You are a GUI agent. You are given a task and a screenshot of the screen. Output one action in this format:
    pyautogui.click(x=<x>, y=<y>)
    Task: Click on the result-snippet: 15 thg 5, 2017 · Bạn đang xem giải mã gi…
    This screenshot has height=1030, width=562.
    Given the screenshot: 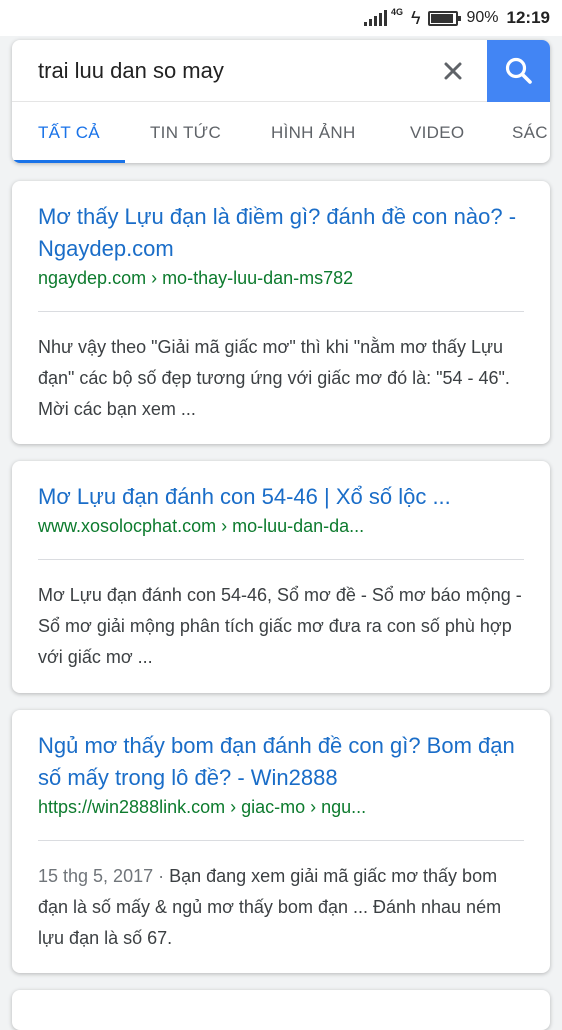 What is the action you would take?
    pyautogui.click(x=281, y=907)
    